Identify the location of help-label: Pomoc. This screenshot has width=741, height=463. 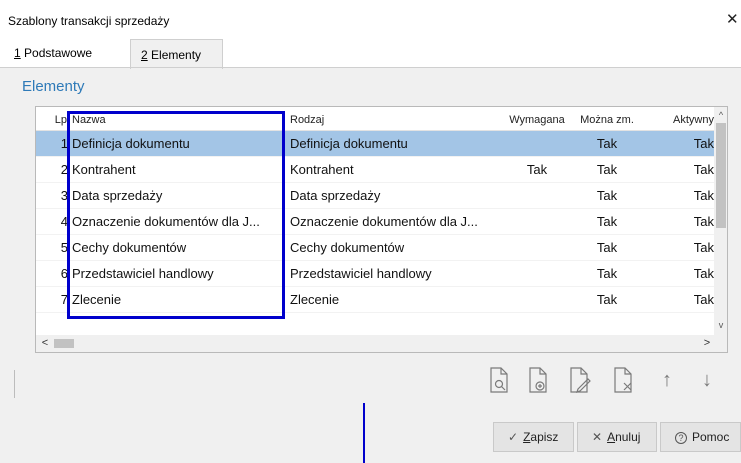
(711, 437).